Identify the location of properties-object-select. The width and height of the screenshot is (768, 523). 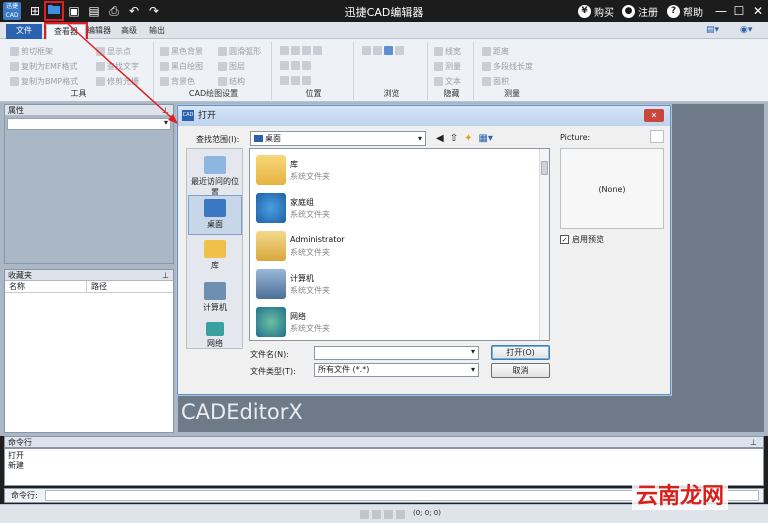
(89, 124).